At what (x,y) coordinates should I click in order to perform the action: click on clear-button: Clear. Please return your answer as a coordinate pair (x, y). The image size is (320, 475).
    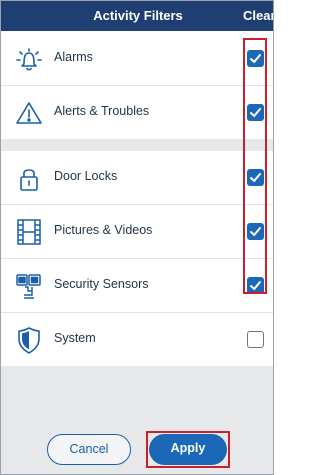
    Looking at the image, I should click on (258, 15).